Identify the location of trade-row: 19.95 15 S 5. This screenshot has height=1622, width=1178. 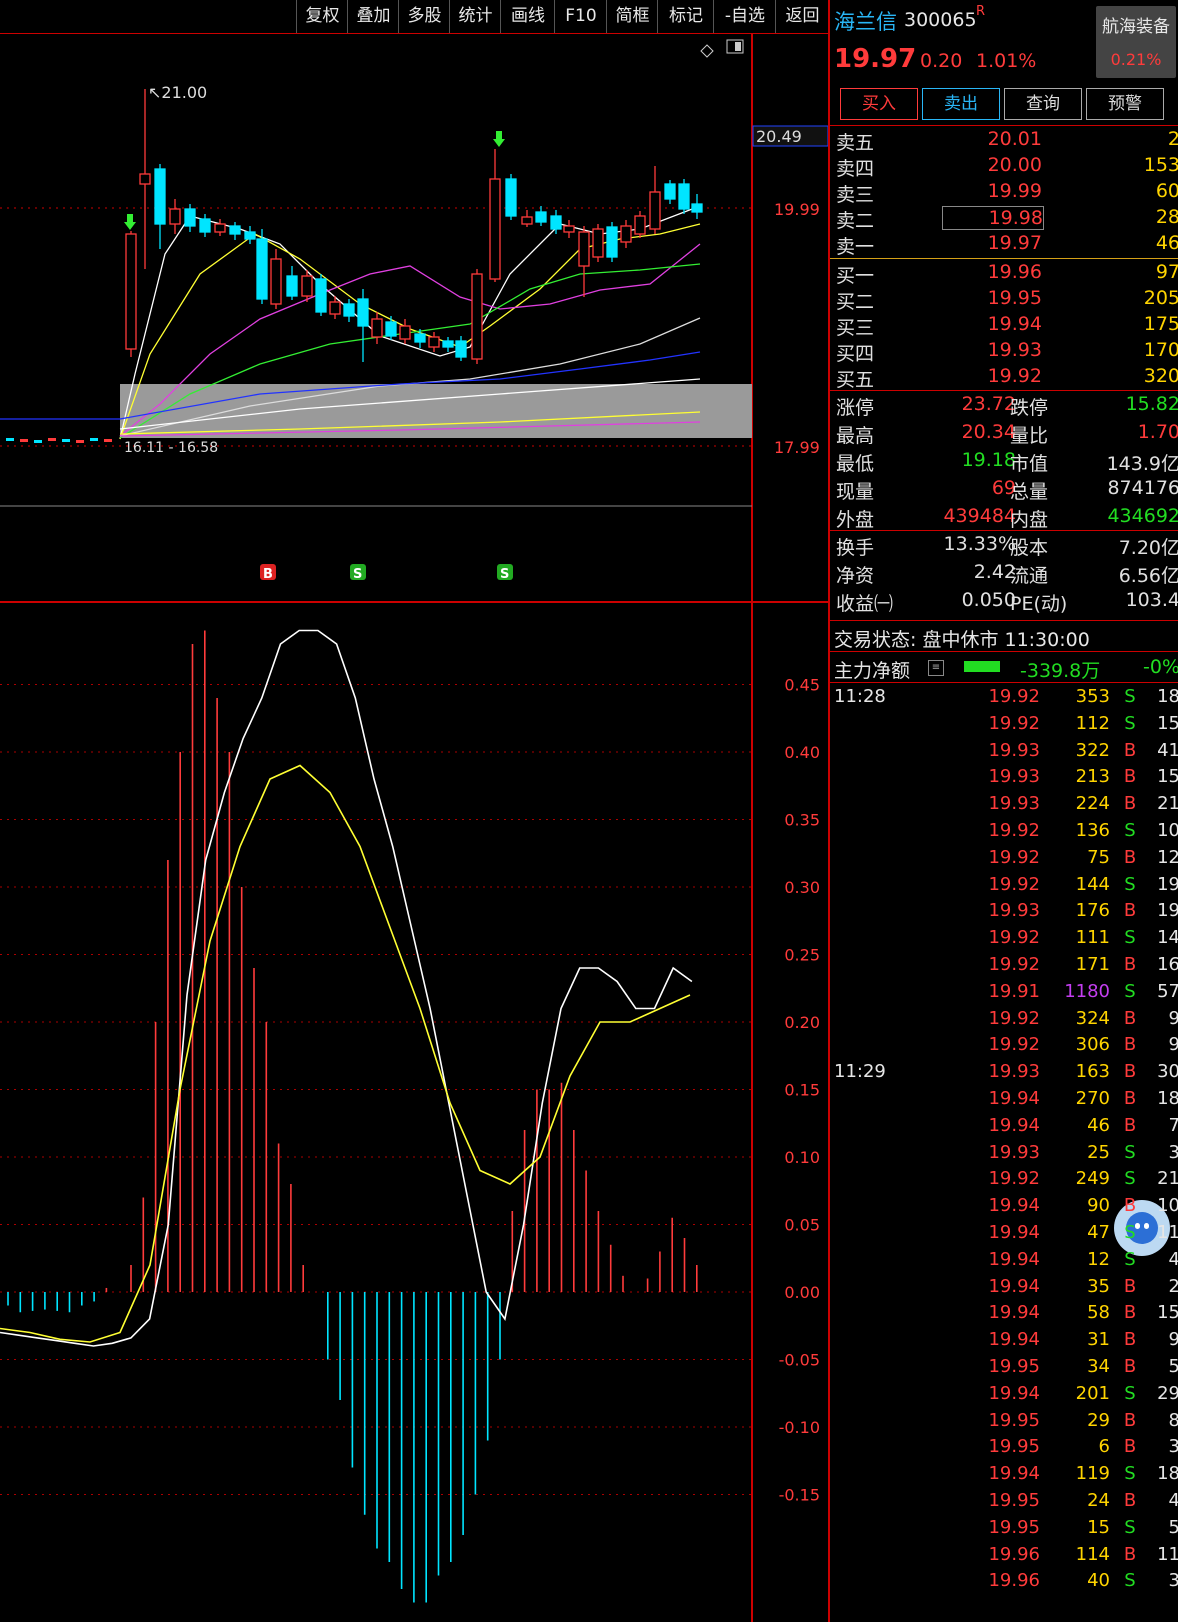
(1004, 1530).